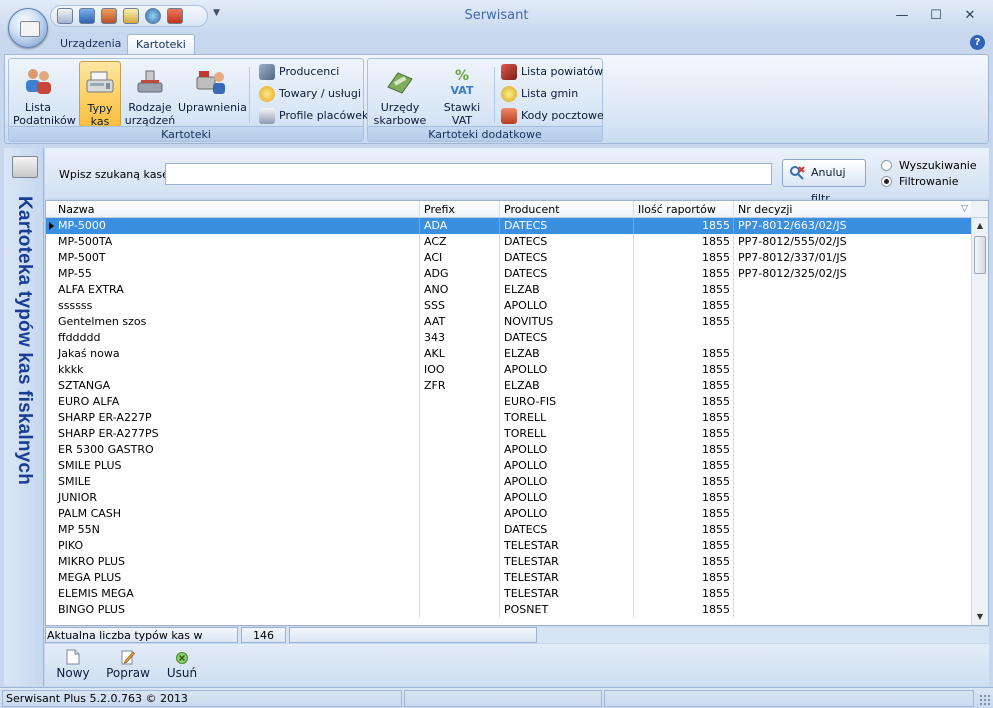 The height and width of the screenshot is (708, 993). I want to click on cell-nazwa: PIKO, so click(237, 546).